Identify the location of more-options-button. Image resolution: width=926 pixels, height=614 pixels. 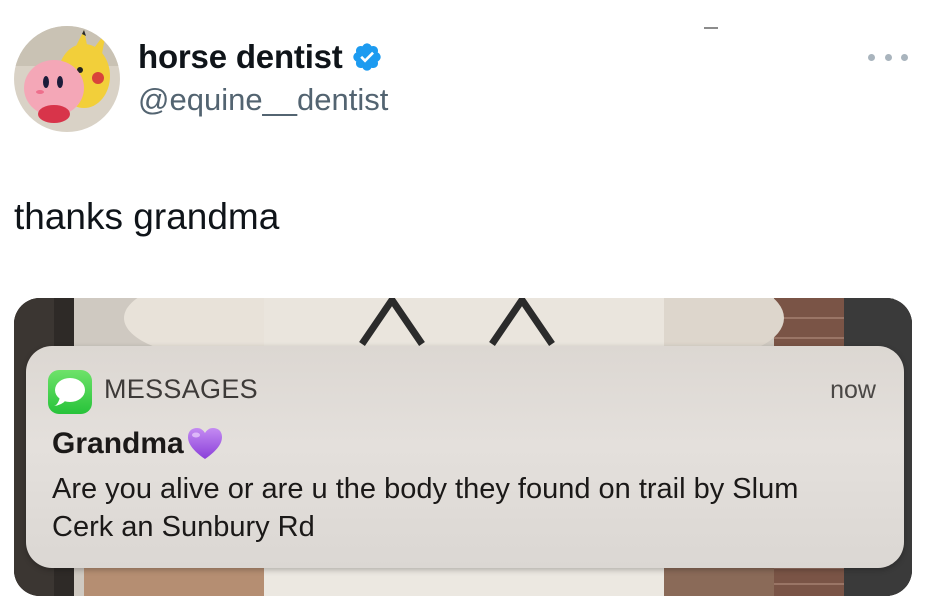
(888, 57).